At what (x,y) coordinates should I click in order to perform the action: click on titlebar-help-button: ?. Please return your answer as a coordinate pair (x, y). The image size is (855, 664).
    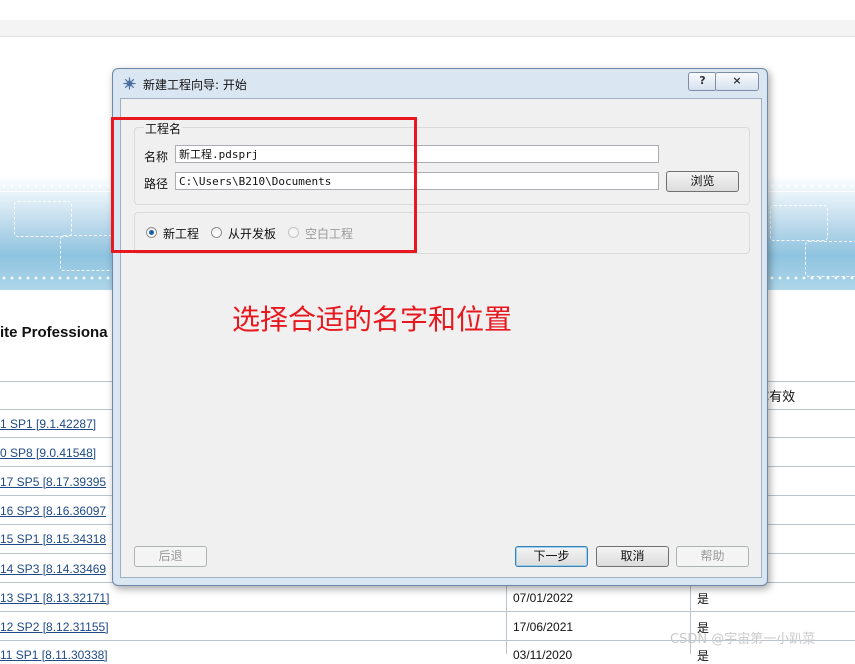
    Looking at the image, I should click on (702, 81).